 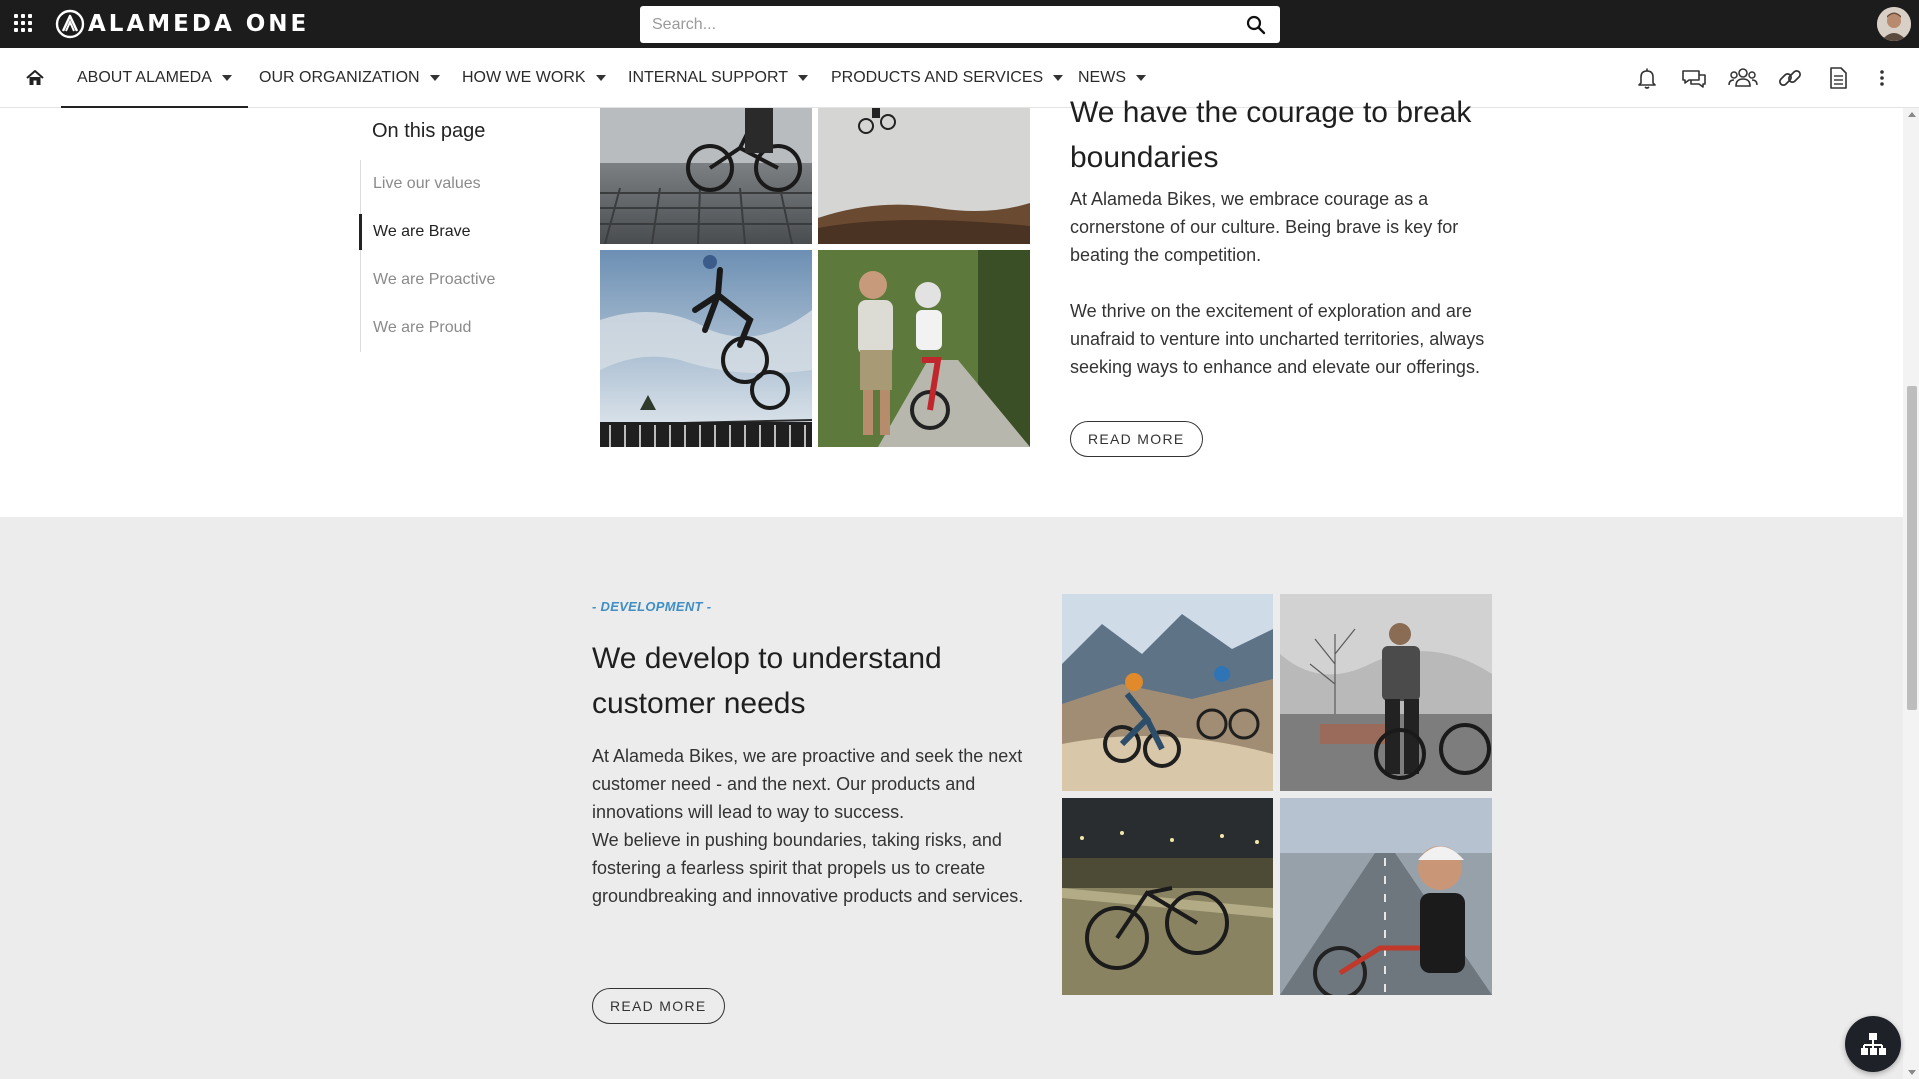 I want to click on brave-heading-line2: boundaries, so click(x=1144, y=157).